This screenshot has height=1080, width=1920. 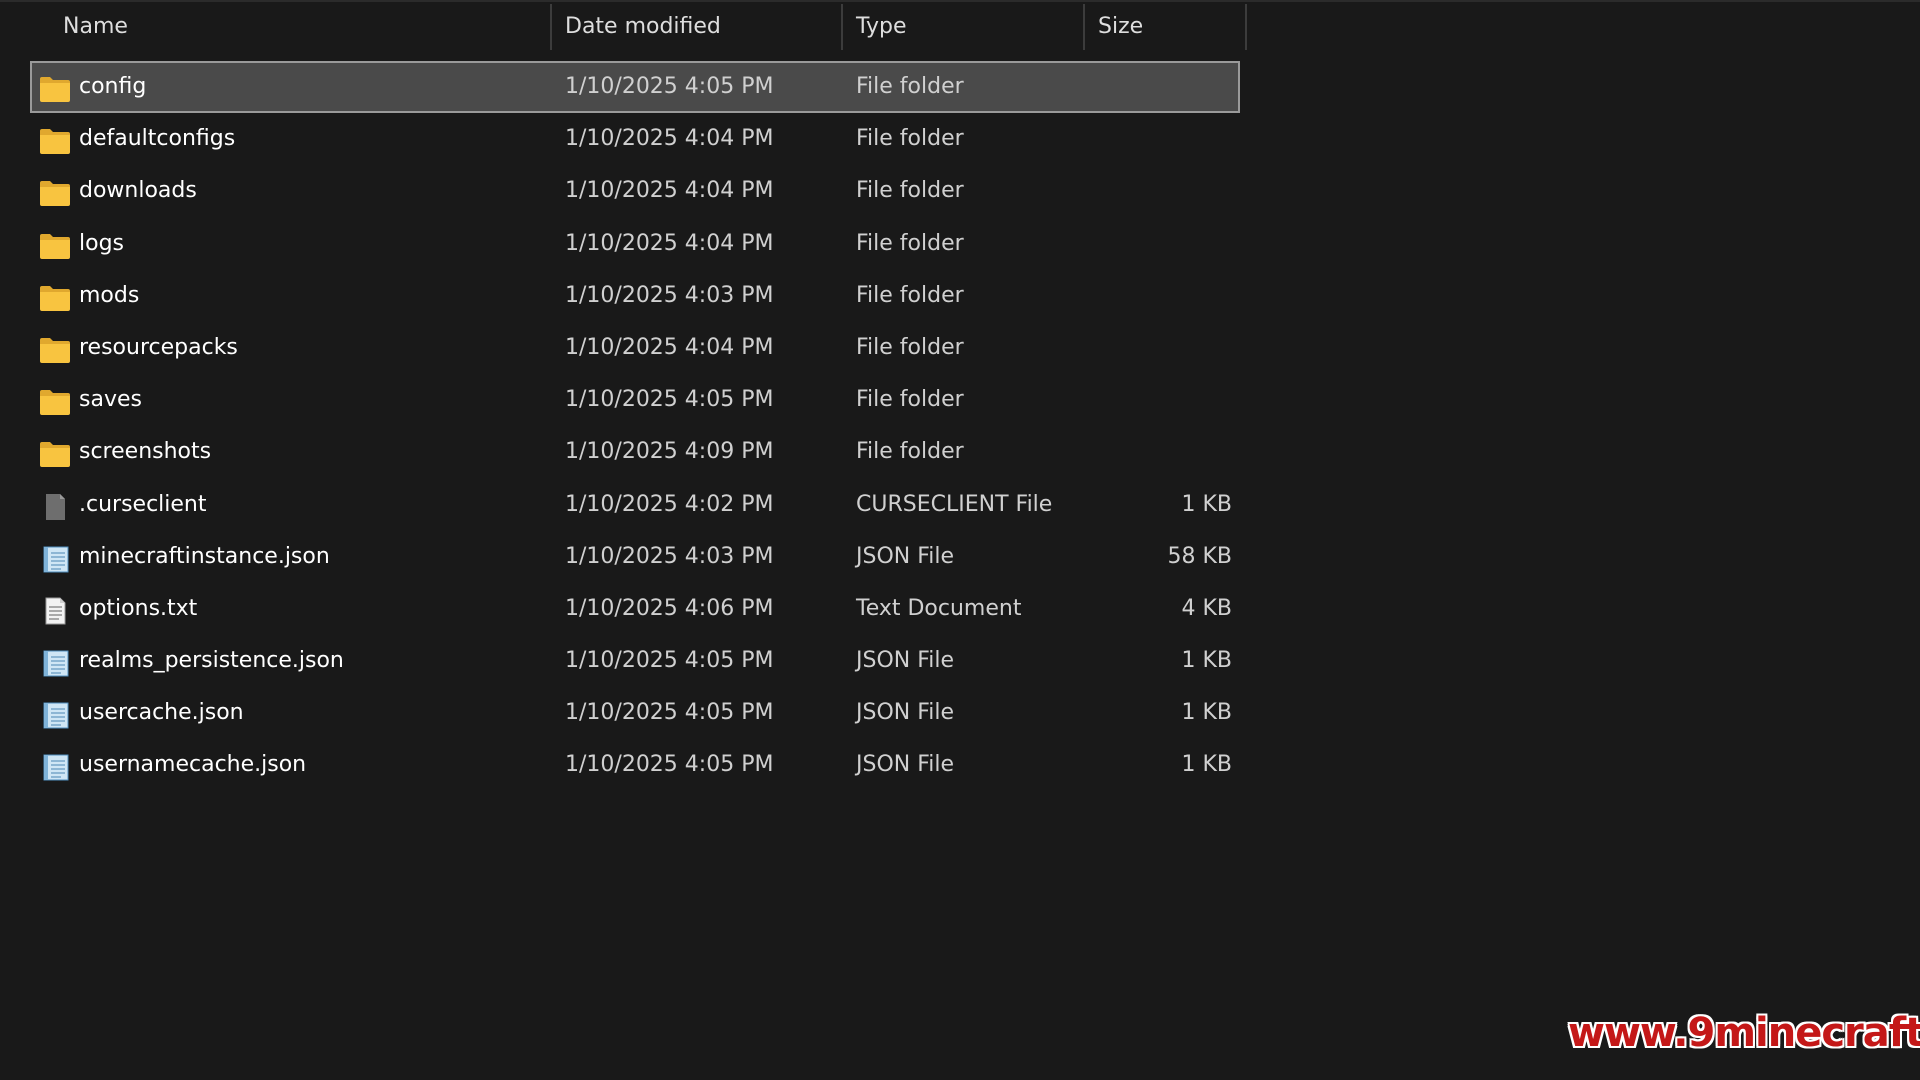 What do you see at coordinates (193, 765) in the screenshot?
I see `file-name: usernamecache.json` at bounding box center [193, 765].